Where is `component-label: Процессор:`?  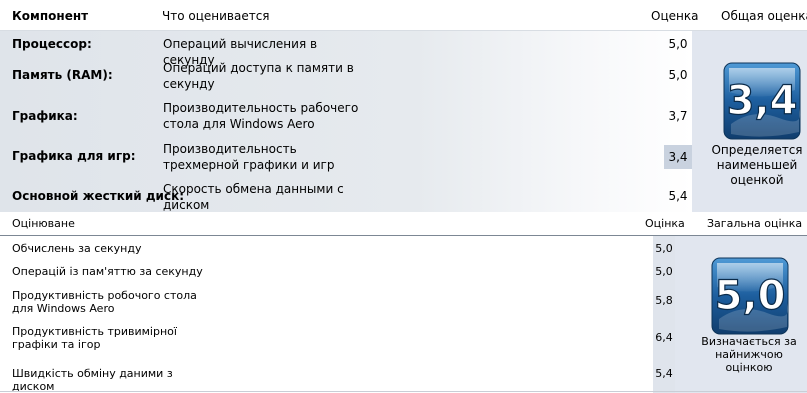 component-label: Процессор: is located at coordinates (52, 44).